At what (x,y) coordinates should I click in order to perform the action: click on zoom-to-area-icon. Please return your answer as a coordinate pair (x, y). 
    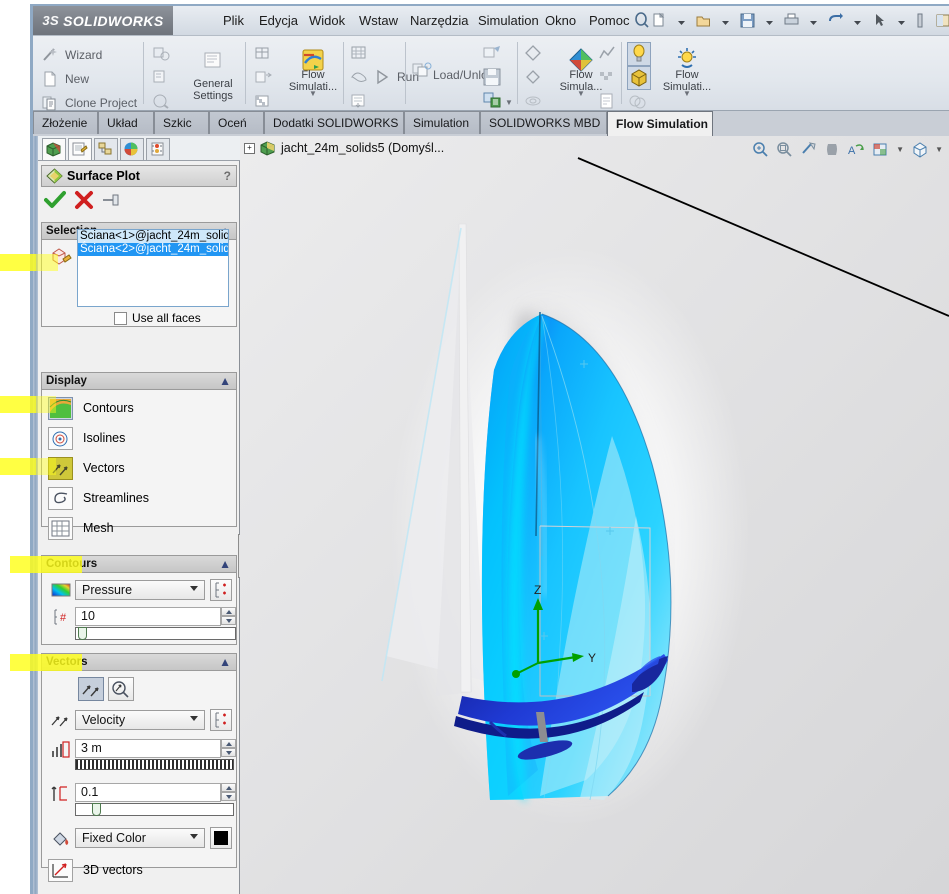
    Looking at the image, I should click on (784, 149).